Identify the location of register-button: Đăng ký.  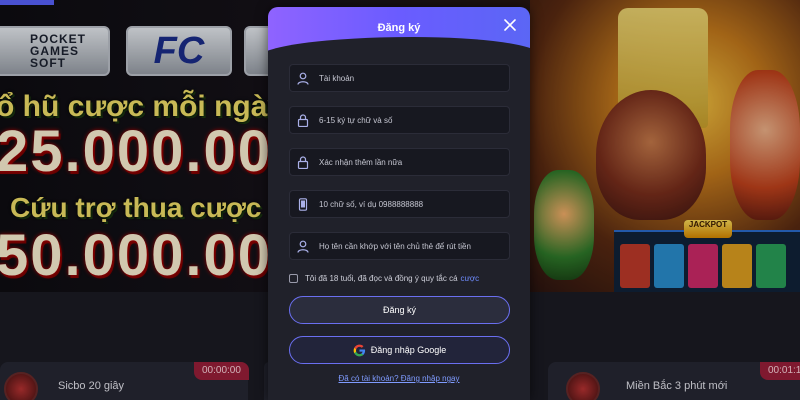
(399, 310).